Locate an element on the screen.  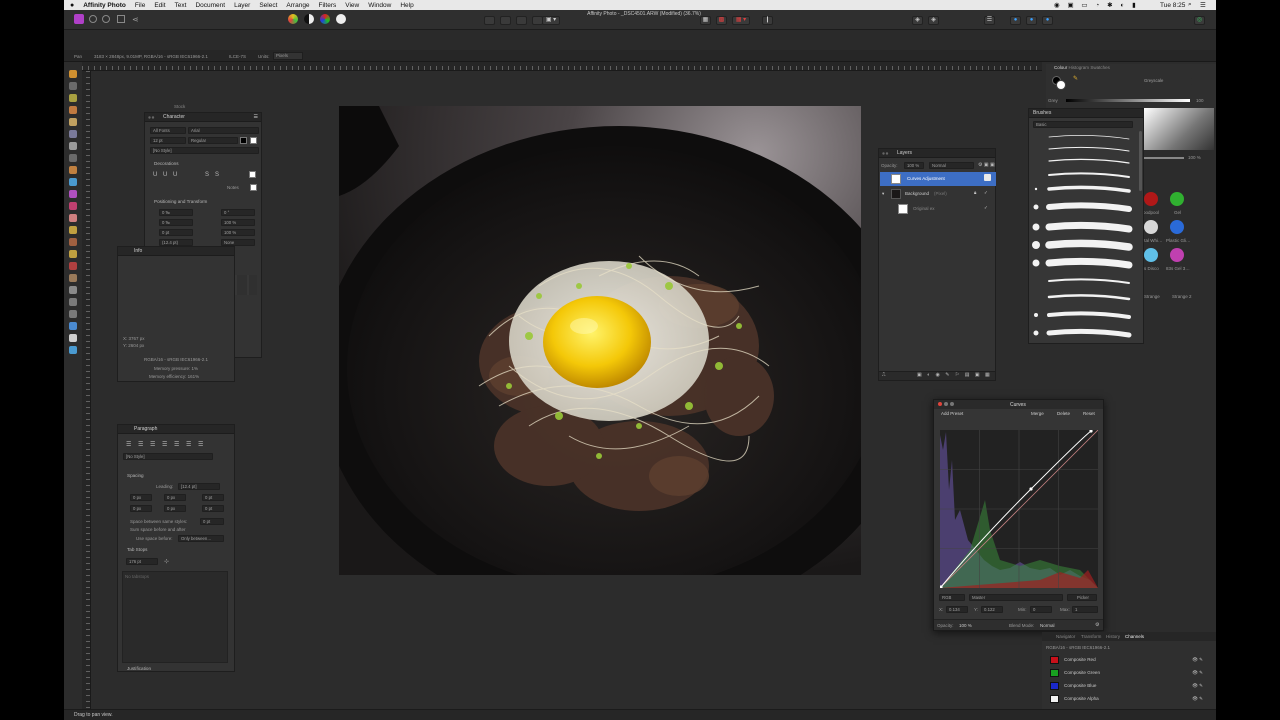
channel-row-alpha: Composite Alpha 👁︎ ✎ is located at coordinates (1127, 699).